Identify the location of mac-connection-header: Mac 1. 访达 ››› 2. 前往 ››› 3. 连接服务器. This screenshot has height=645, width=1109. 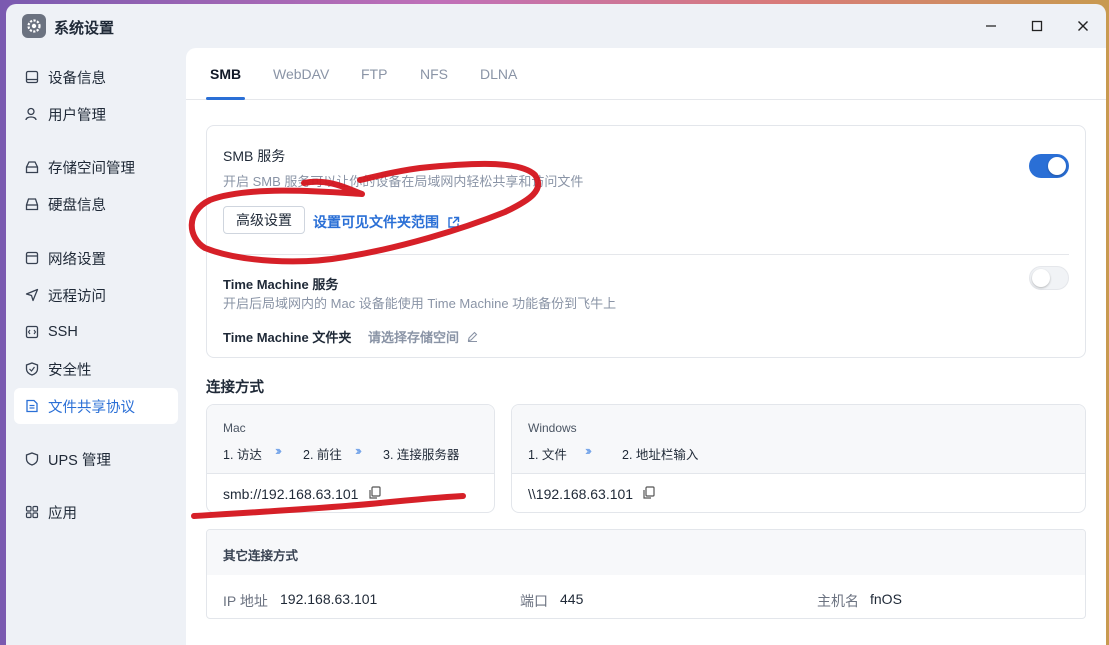
(350, 439).